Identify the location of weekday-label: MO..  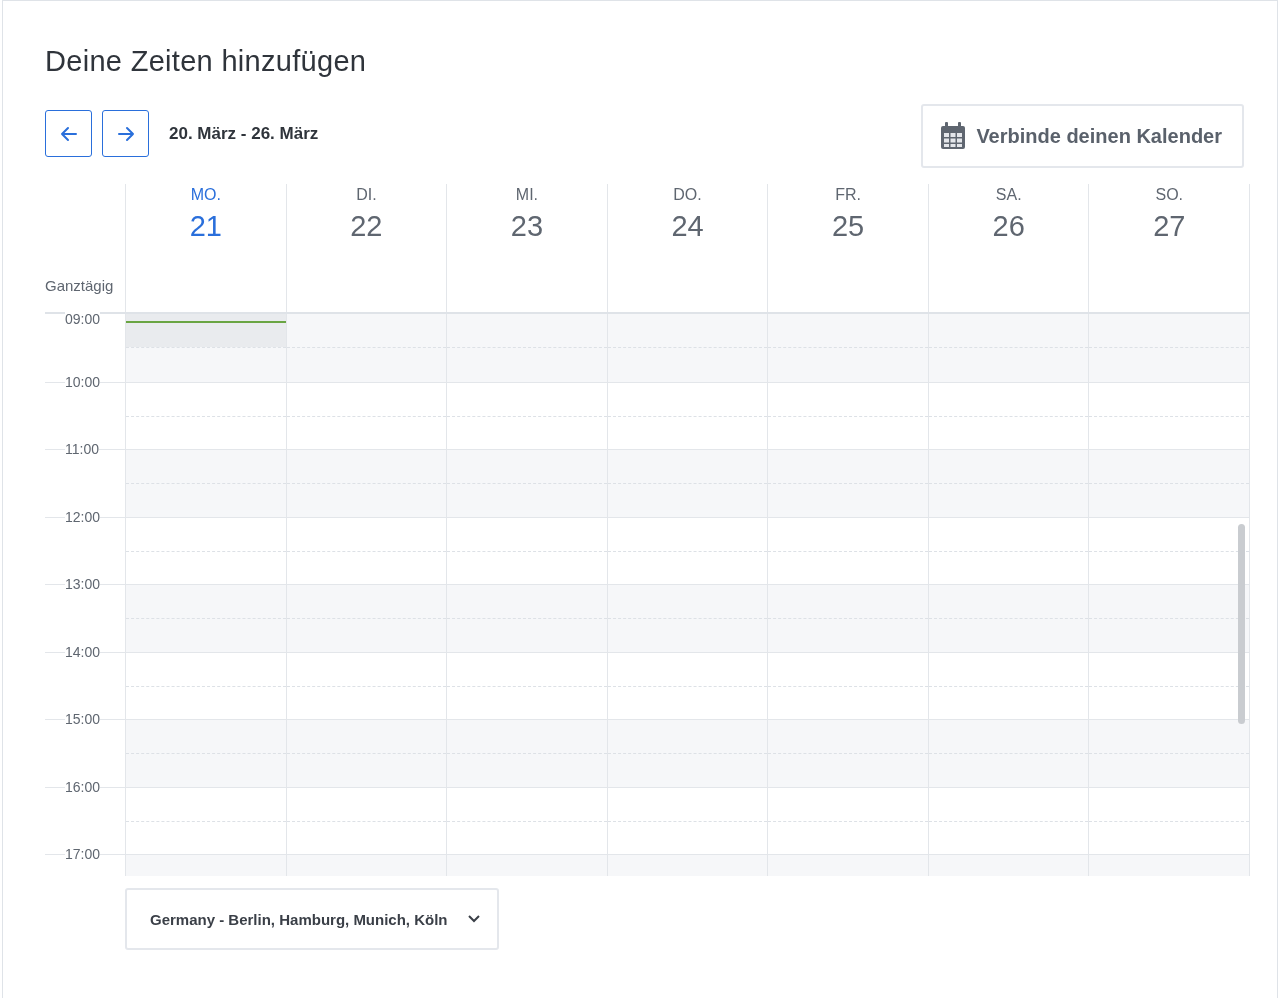
(205, 195).